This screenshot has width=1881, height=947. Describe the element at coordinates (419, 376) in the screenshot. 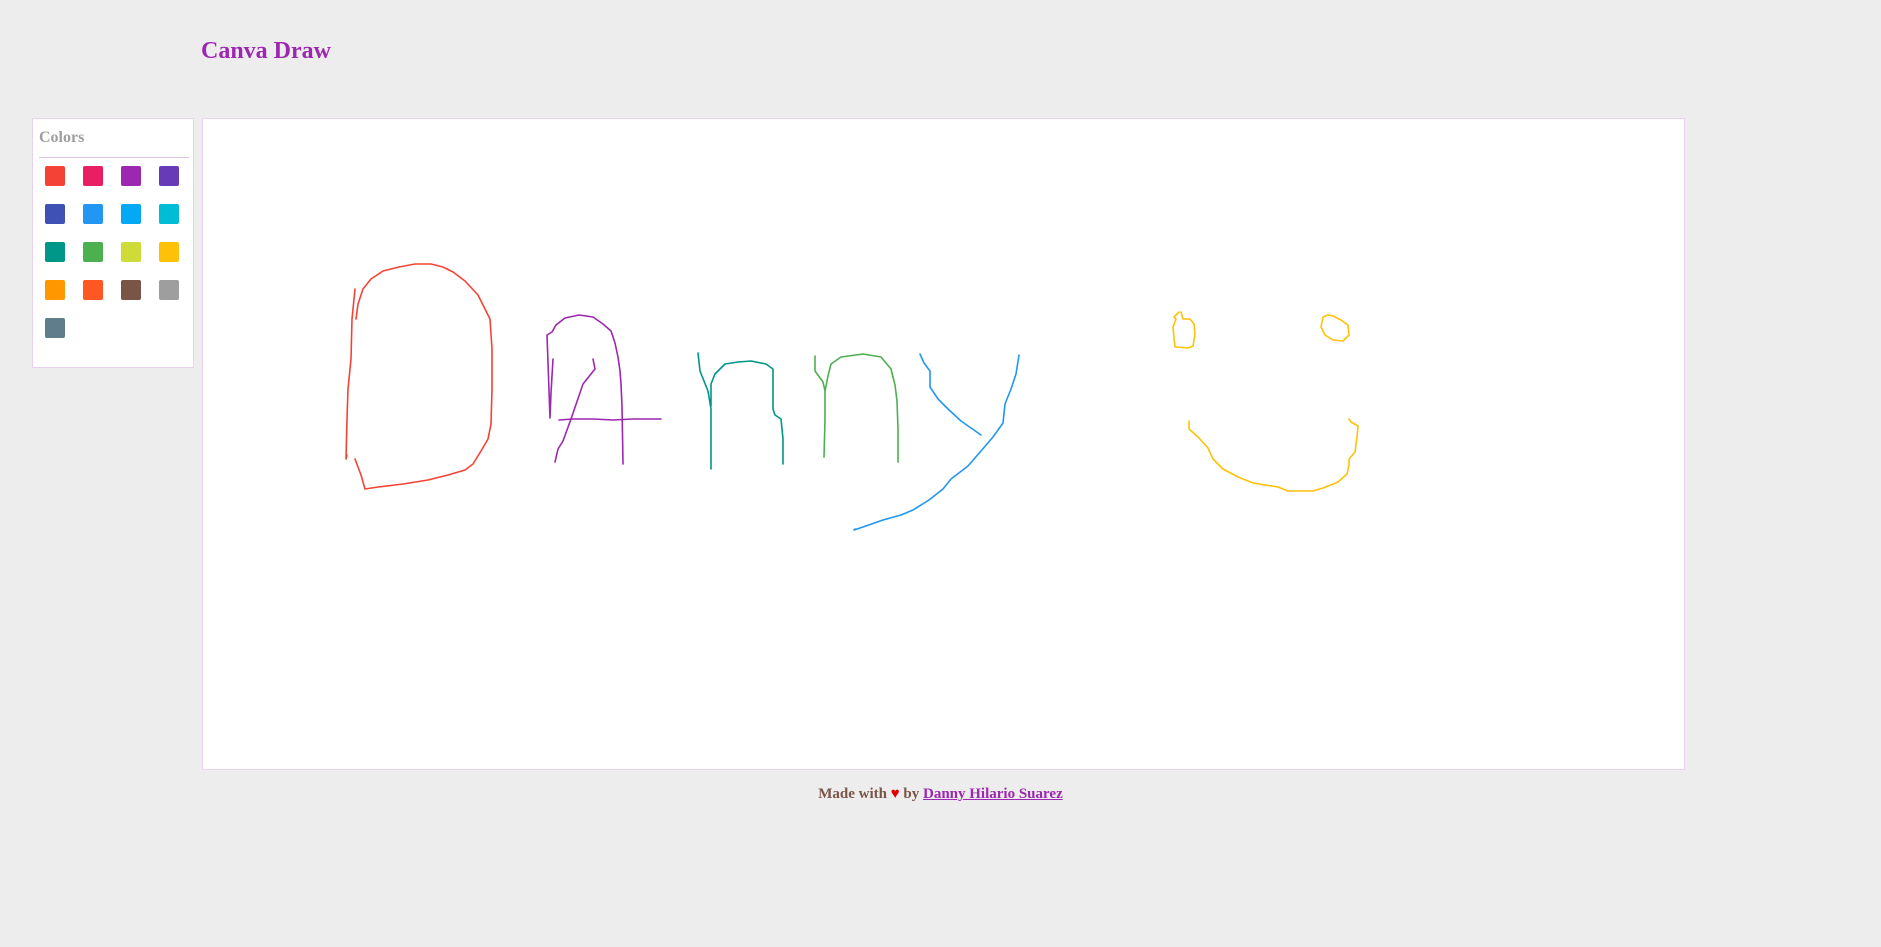

I see `letter-d-stroke` at that location.